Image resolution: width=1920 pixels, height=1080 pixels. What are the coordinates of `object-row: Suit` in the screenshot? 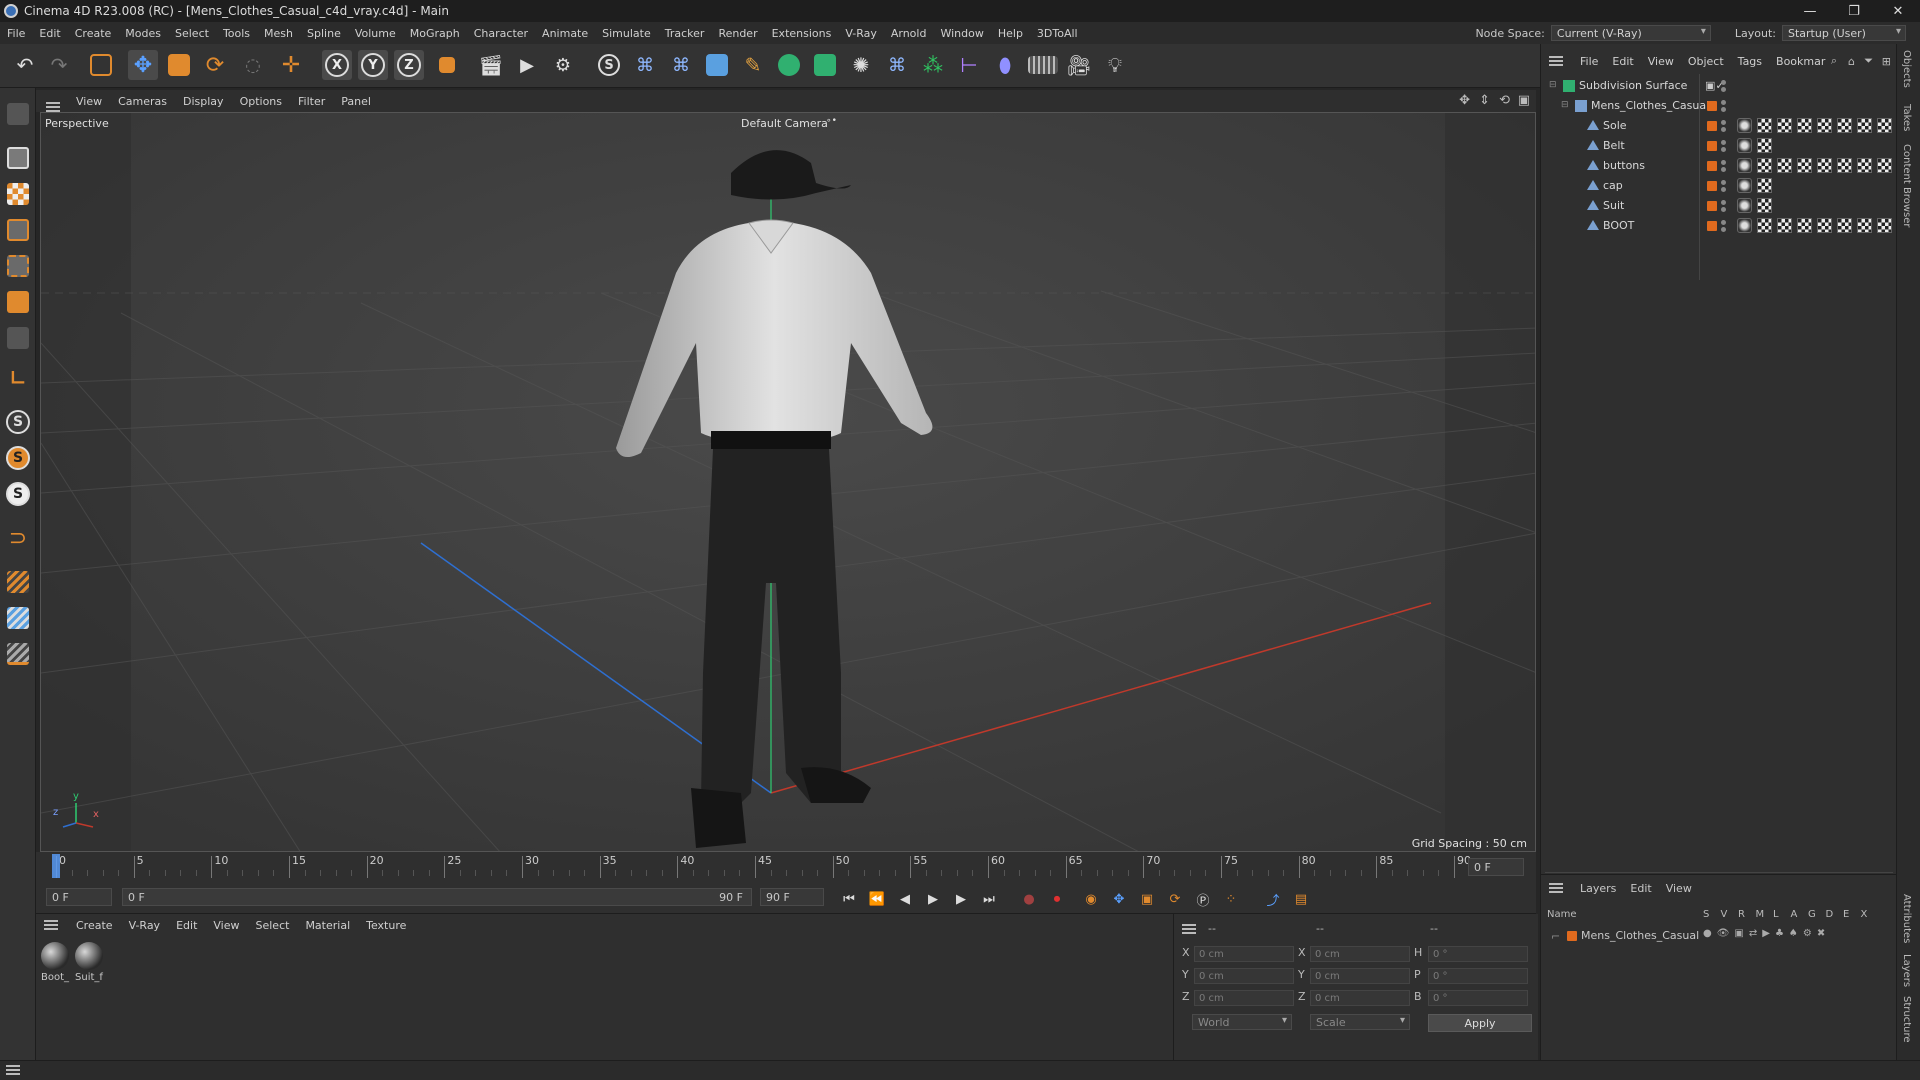 It's located at (1719, 206).